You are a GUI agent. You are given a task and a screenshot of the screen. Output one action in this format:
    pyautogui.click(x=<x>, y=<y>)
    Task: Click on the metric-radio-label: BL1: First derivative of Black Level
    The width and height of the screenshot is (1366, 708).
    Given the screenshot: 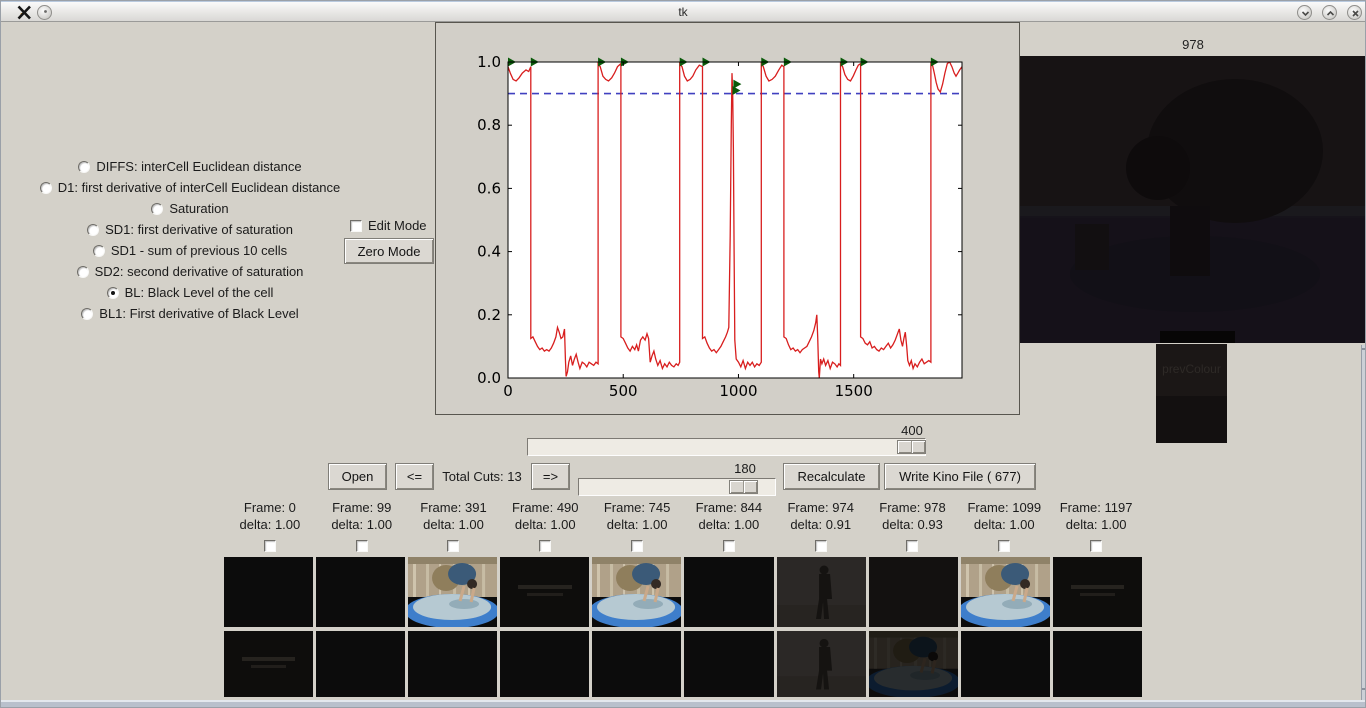 What is the action you would take?
    pyautogui.click(x=199, y=313)
    